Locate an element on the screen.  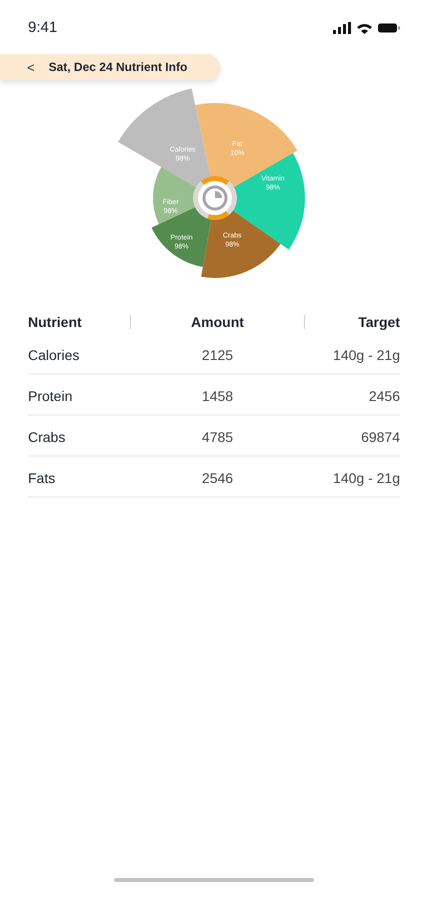
table-cell-text: 2125 is located at coordinates (217, 355).